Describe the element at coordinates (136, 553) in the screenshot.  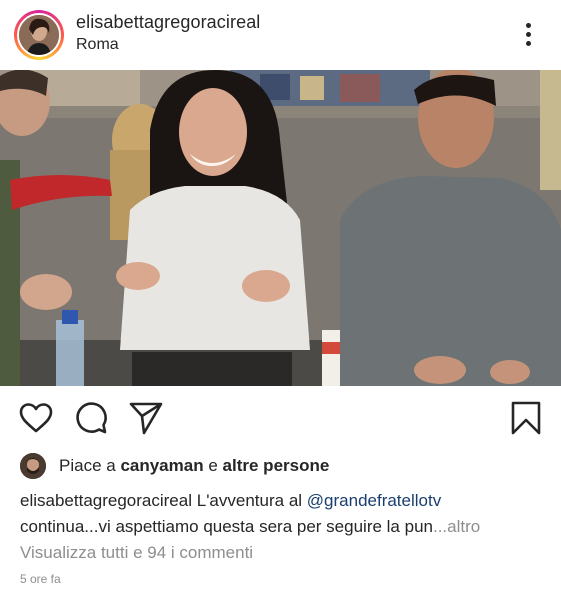
I see `view-comments-link: Visualizza tutti e 94 i commenti` at that location.